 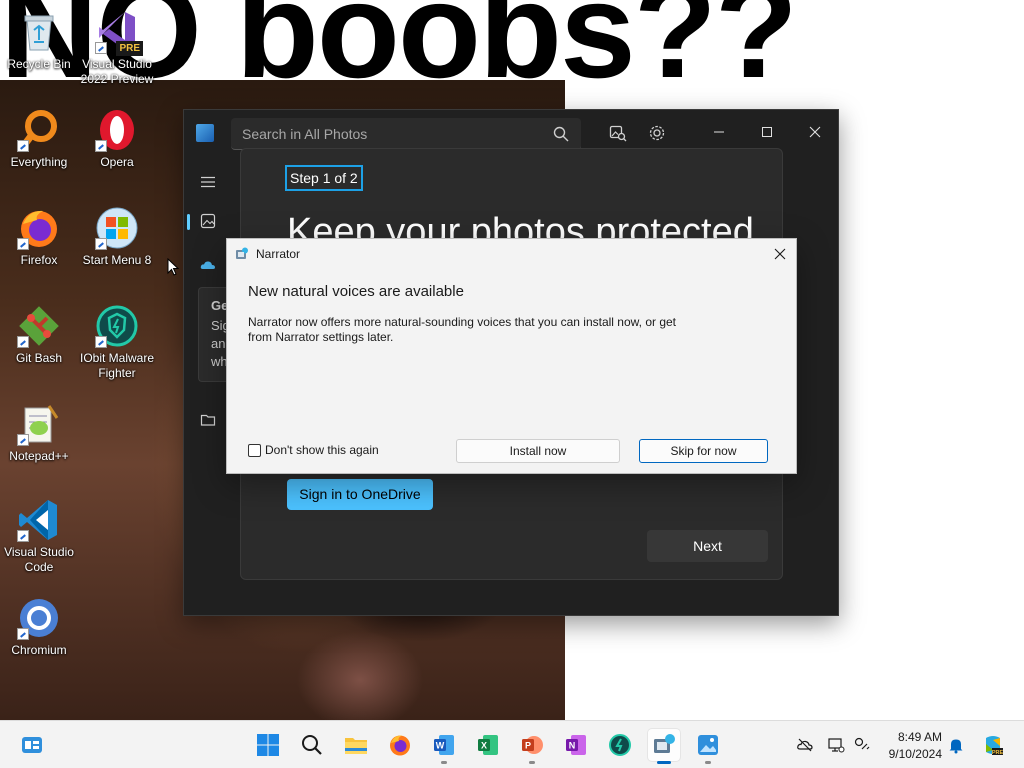 I want to click on nav-folders, so click(x=208, y=420).